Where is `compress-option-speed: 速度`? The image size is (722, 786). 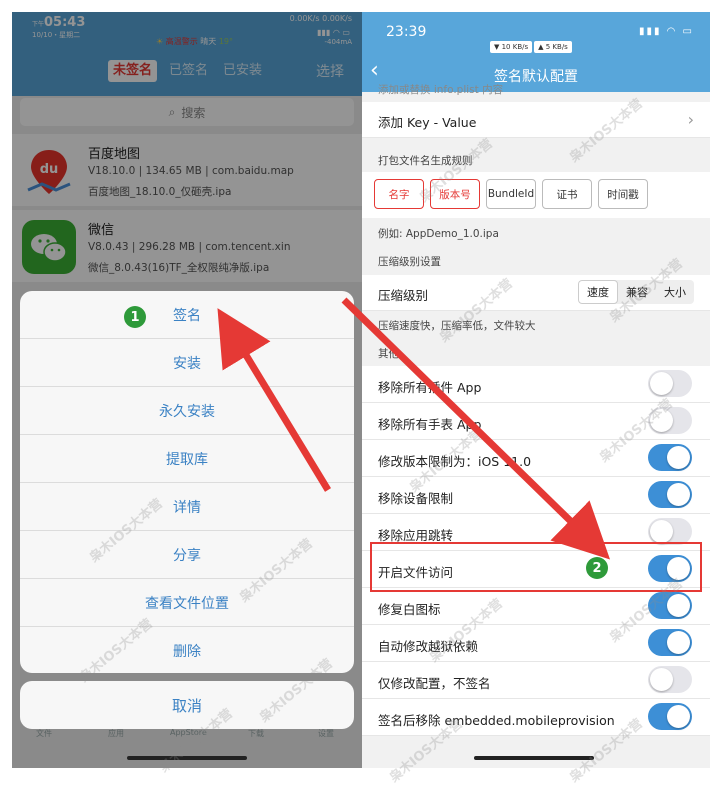
compress-option-speed: 速度 is located at coordinates (598, 292).